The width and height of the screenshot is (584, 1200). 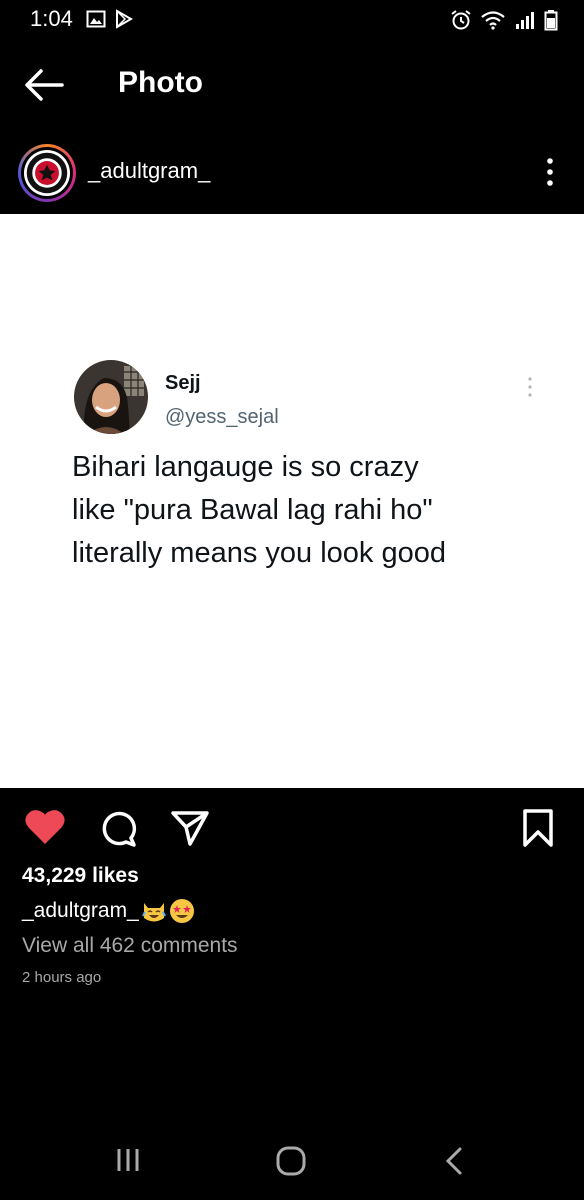 What do you see at coordinates (45, 827) in the screenshot?
I see `heart-icon` at bounding box center [45, 827].